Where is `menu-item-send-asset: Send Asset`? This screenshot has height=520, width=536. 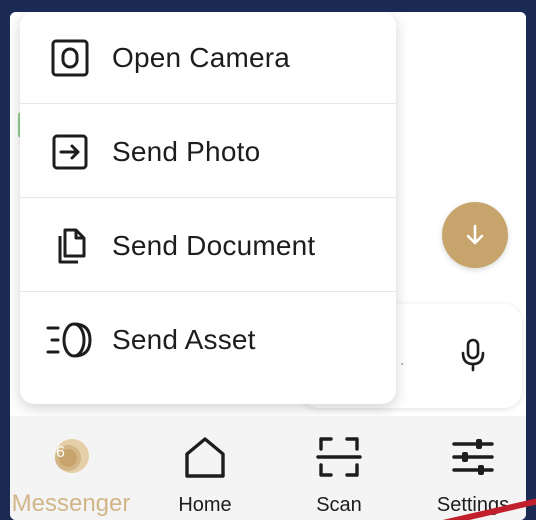
menu-item-send-asset: Send Asset is located at coordinates (208, 340).